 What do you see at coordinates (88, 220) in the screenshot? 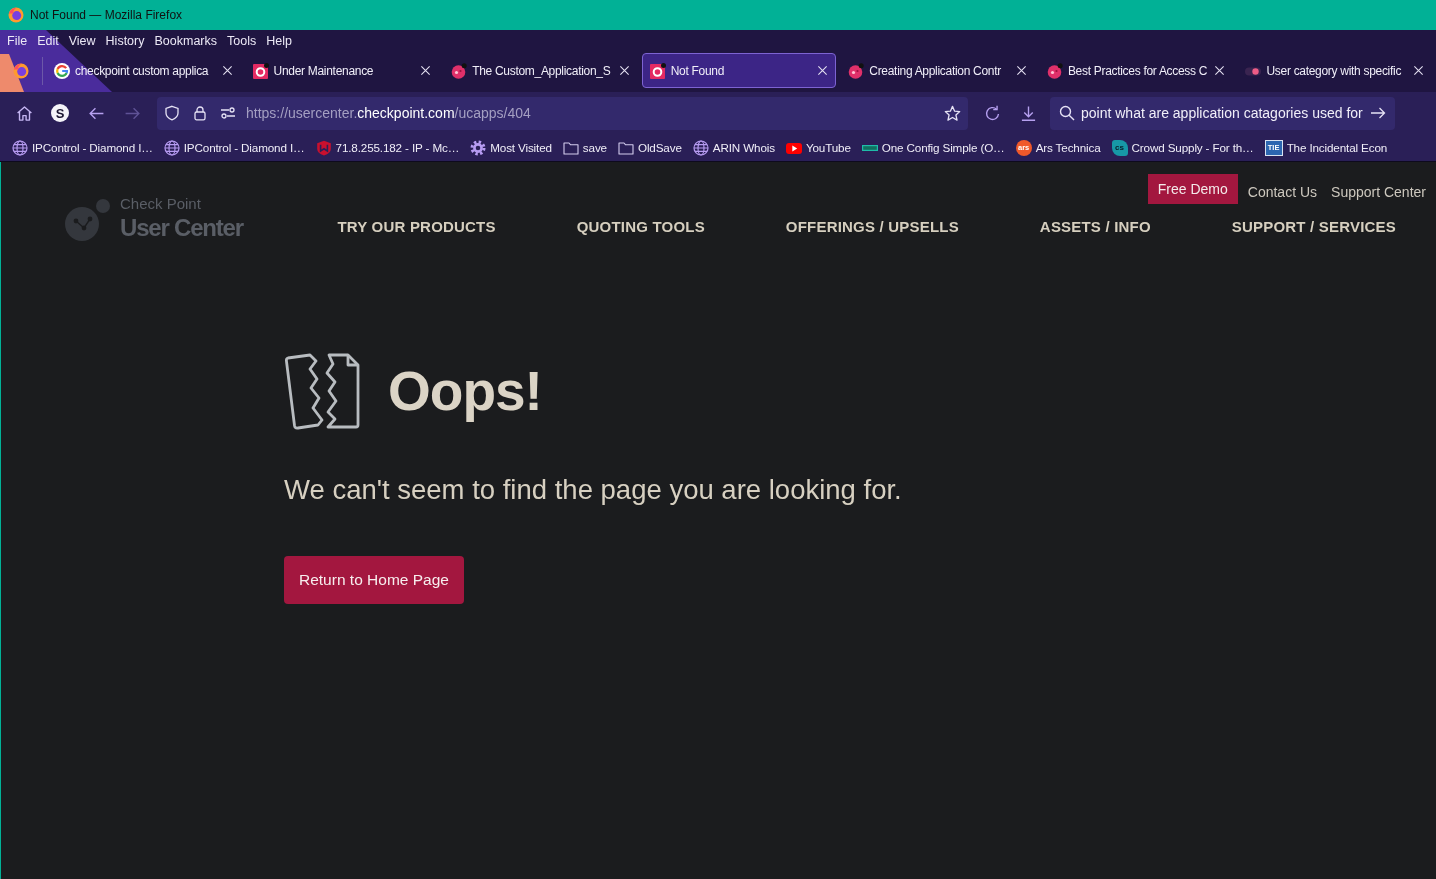
I see `logo-mark-icon` at bounding box center [88, 220].